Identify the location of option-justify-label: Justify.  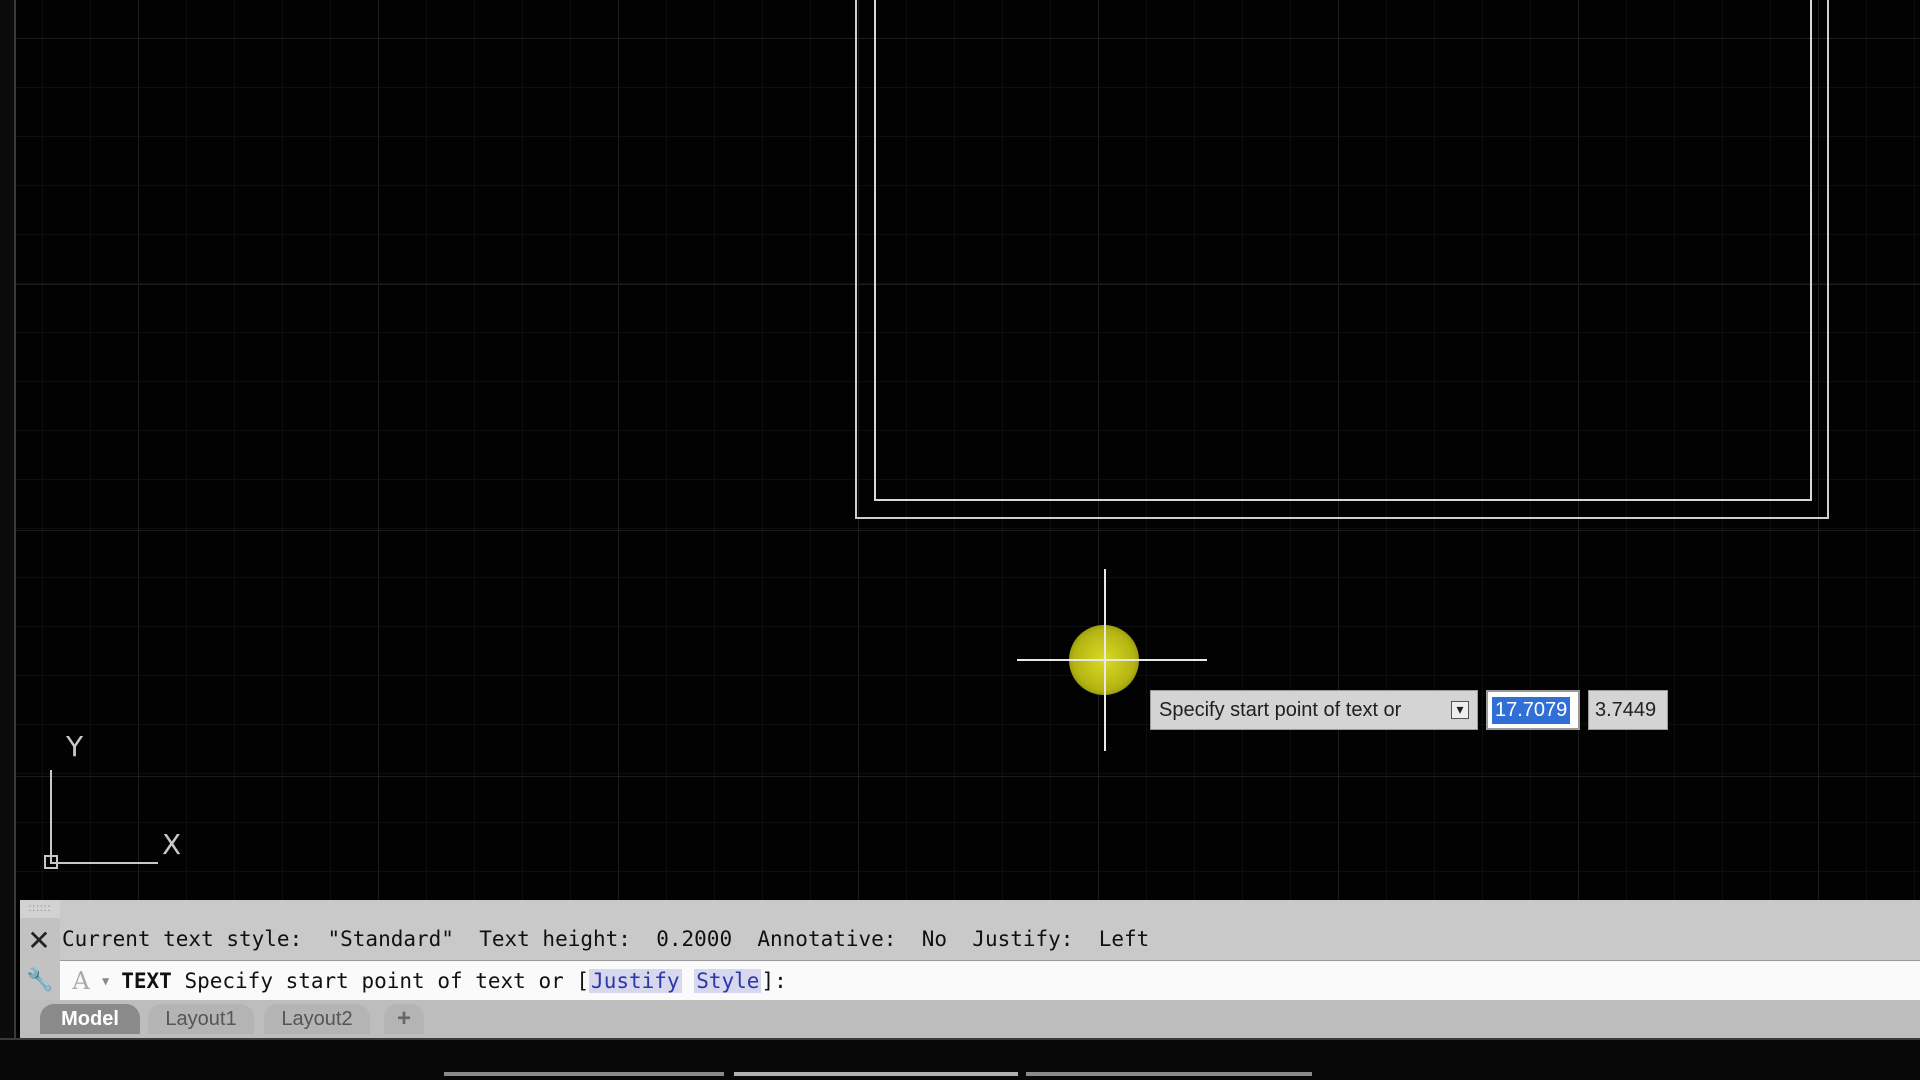
(635, 981).